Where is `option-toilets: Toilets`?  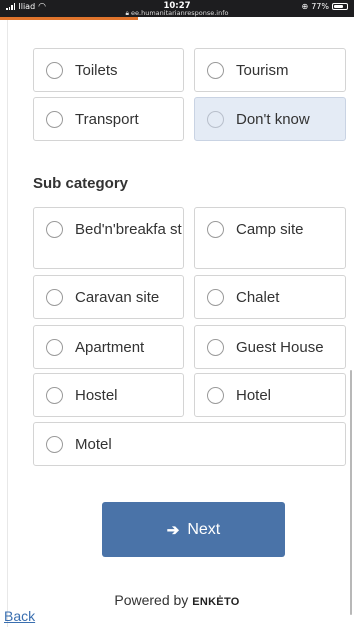
option-toilets: Toilets is located at coordinates (108, 70).